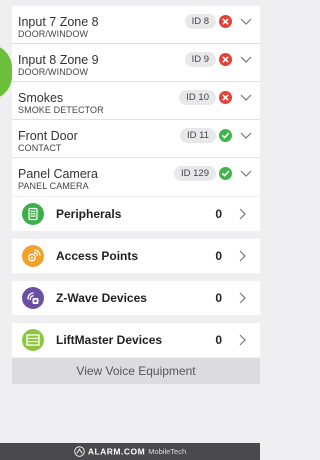 This screenshot has height=460, width=320. What do you see at coordinates (101, 298) in the screenshot?
I see `device-group-label: Z-Wave Devices` at bounding box center [101, 298].